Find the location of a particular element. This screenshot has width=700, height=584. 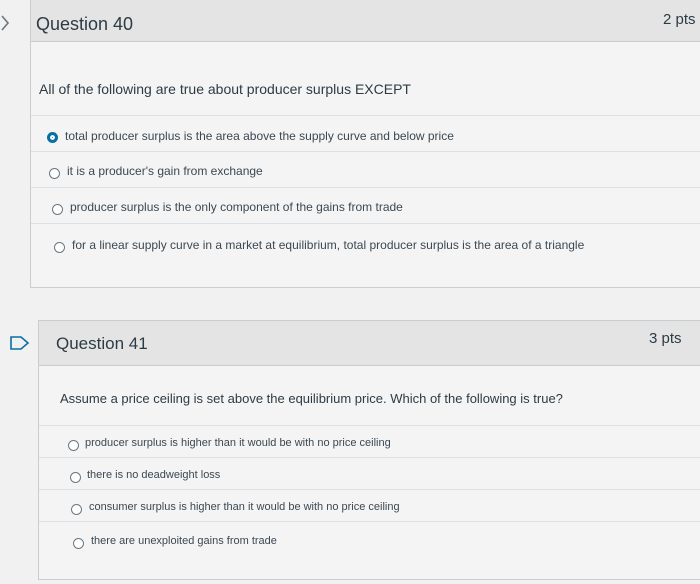

question-41-title: Question 41 is located at coordinates (102, 343).